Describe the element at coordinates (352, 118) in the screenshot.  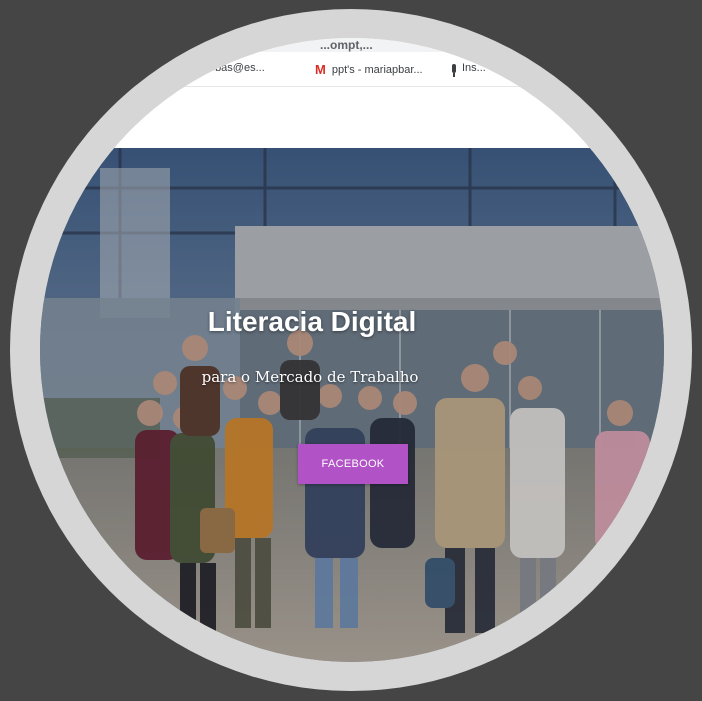
I see `page-header` at that location.